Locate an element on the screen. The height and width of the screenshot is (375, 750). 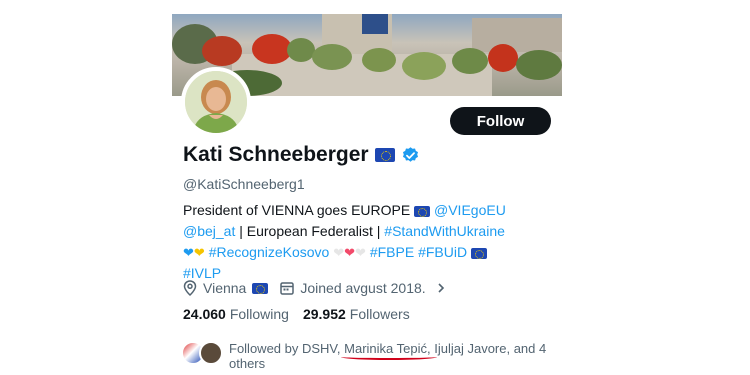
red-underline-annotation is located at coordinates (389, 357).